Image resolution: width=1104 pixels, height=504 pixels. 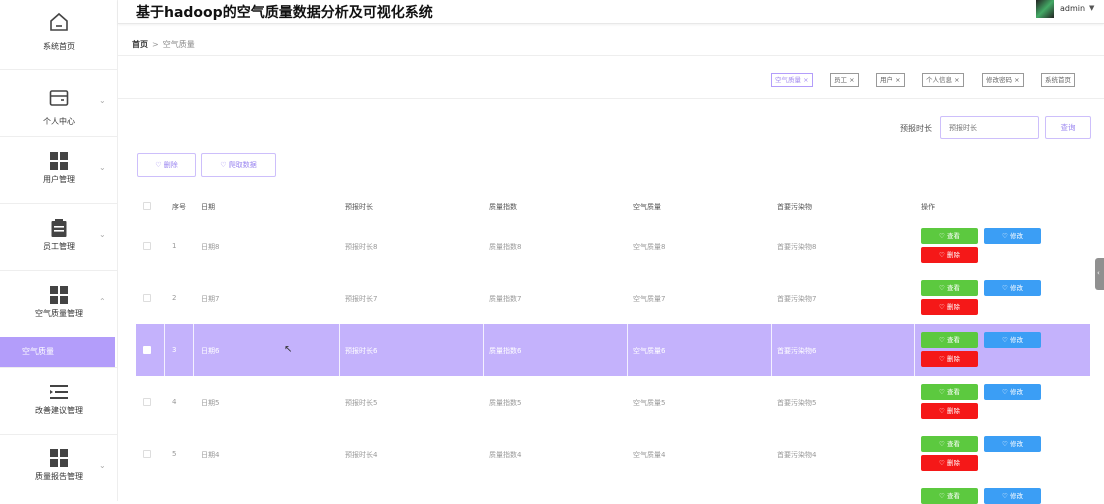 I want to click on crawl-data-button: ♡ 爬取数据, so click(x=238, y=165).